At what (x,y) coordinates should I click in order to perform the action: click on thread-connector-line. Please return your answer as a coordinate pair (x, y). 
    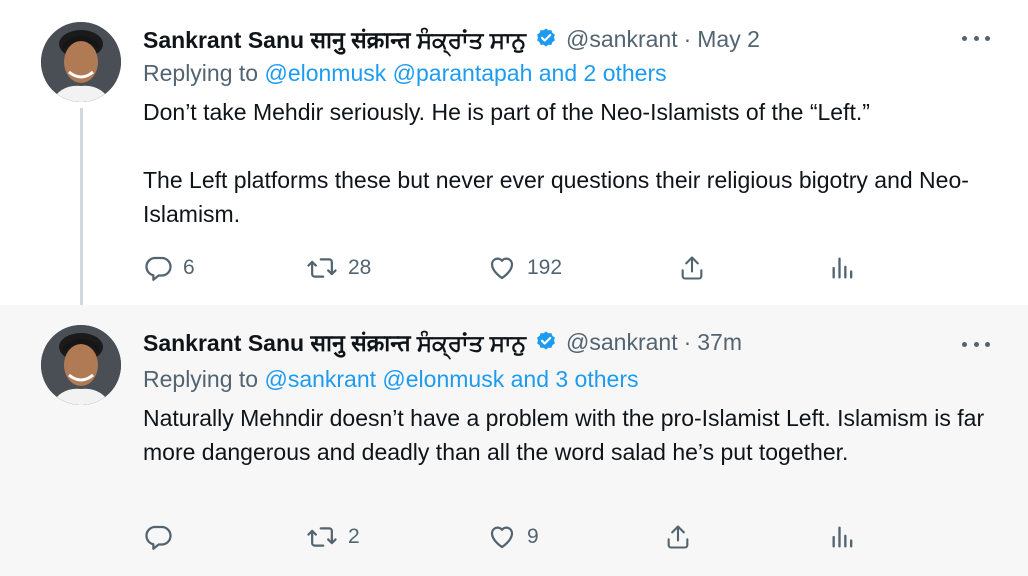
    Looking at the image, I should click on (81, 214).